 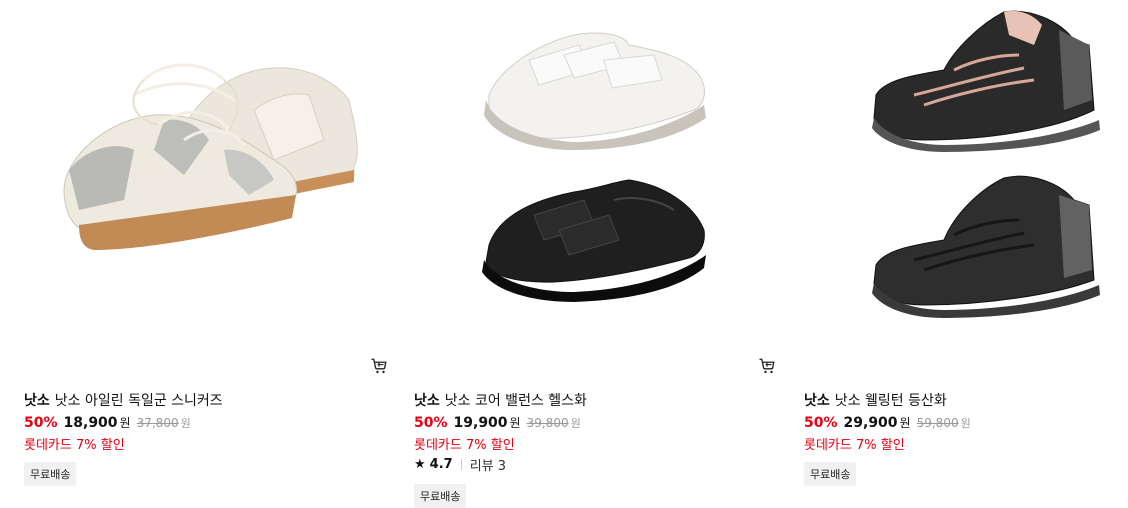 What do you see at coordinates (138, 401) in the screenshot?
I see `product-name: 낫소 아일린 독일군 스니커즈` at bounding box center [138, 401].